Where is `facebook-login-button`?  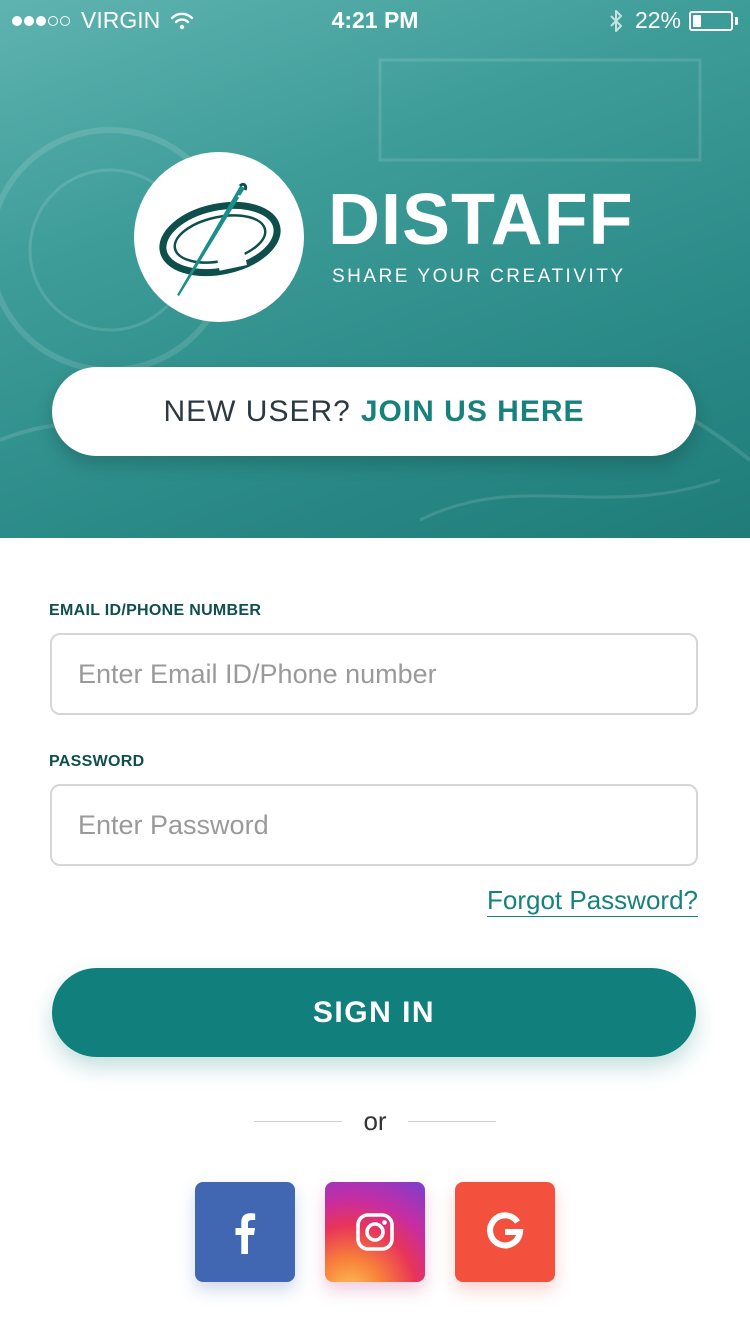 facebook-login-button is located at coordinates (245, 1232).